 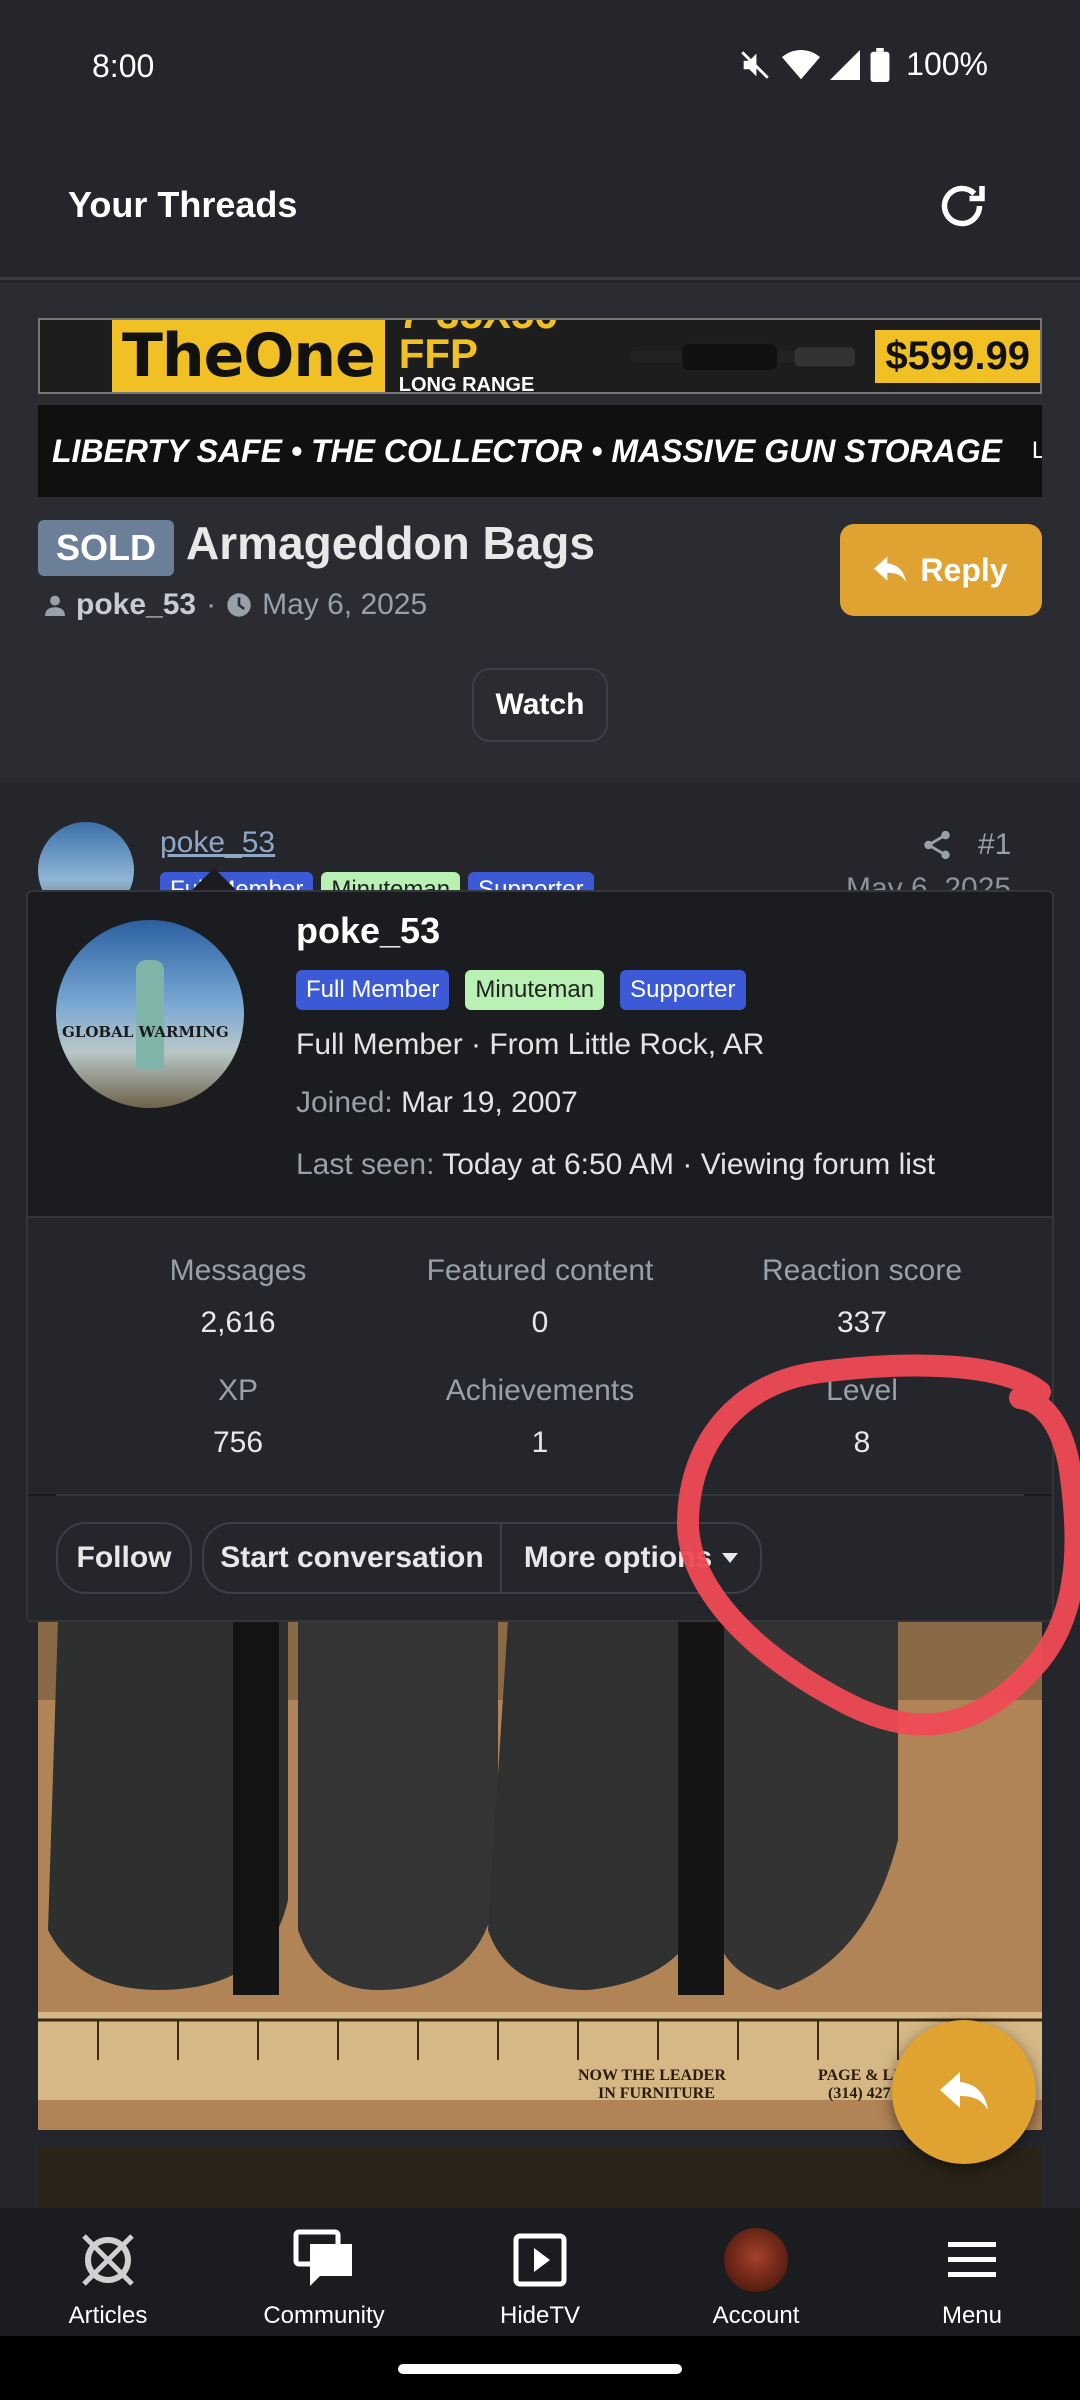 What do you see at coordinates (862, 1322) in the screenshot?
I see `stat-value: 337` at bounding box center [862, 1322].